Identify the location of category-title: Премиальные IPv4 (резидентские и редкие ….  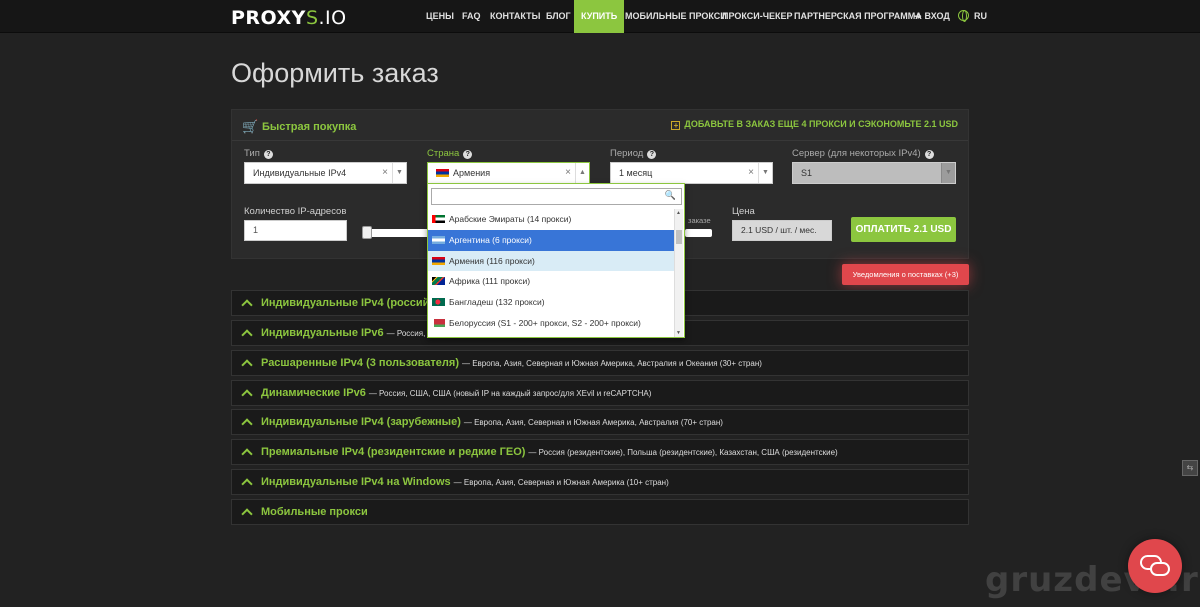
(393, 452).